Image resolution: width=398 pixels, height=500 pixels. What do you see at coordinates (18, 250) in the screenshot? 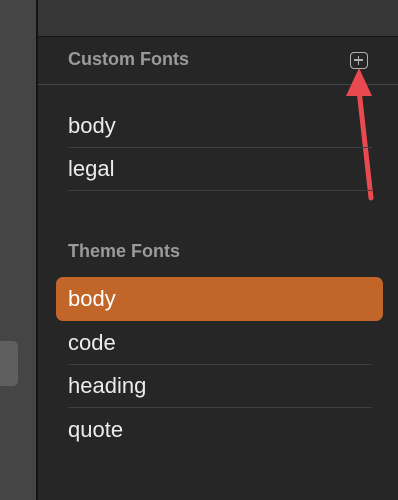
I see `left-pane` at bounding box center [18, 250].